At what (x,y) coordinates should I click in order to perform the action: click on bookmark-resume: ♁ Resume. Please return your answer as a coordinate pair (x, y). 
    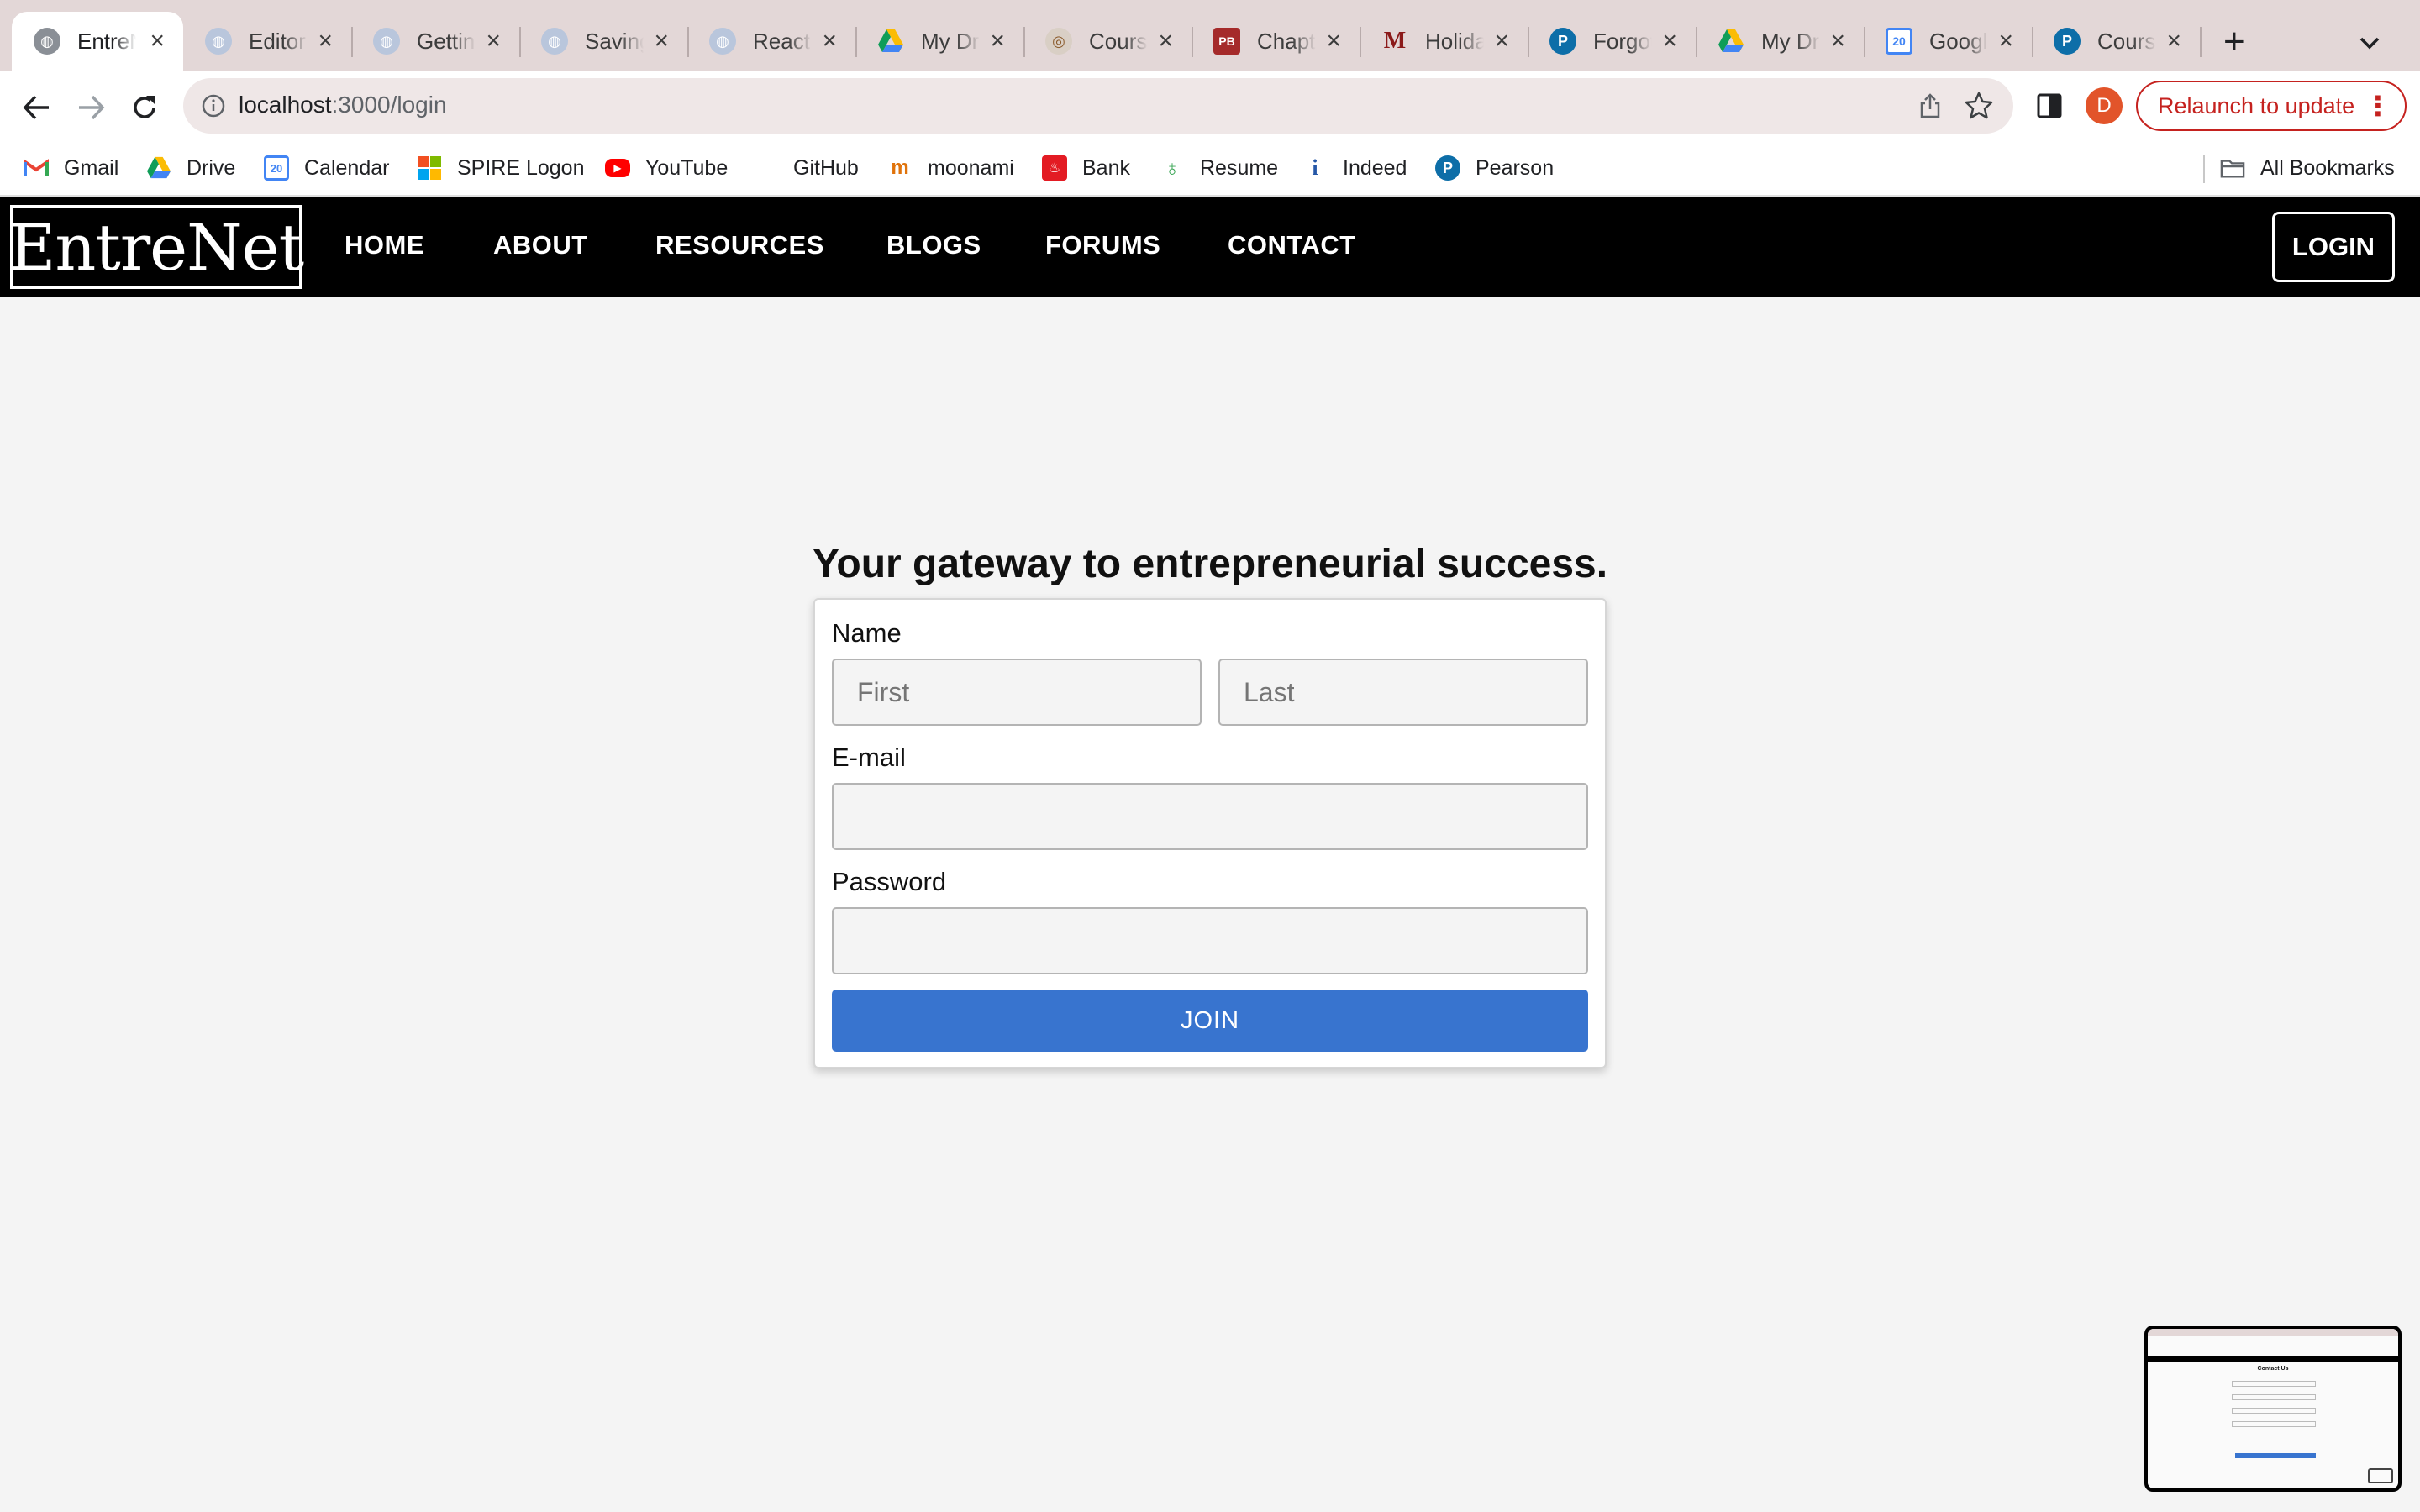
    Looking at the image, I should click on (1219, 168).